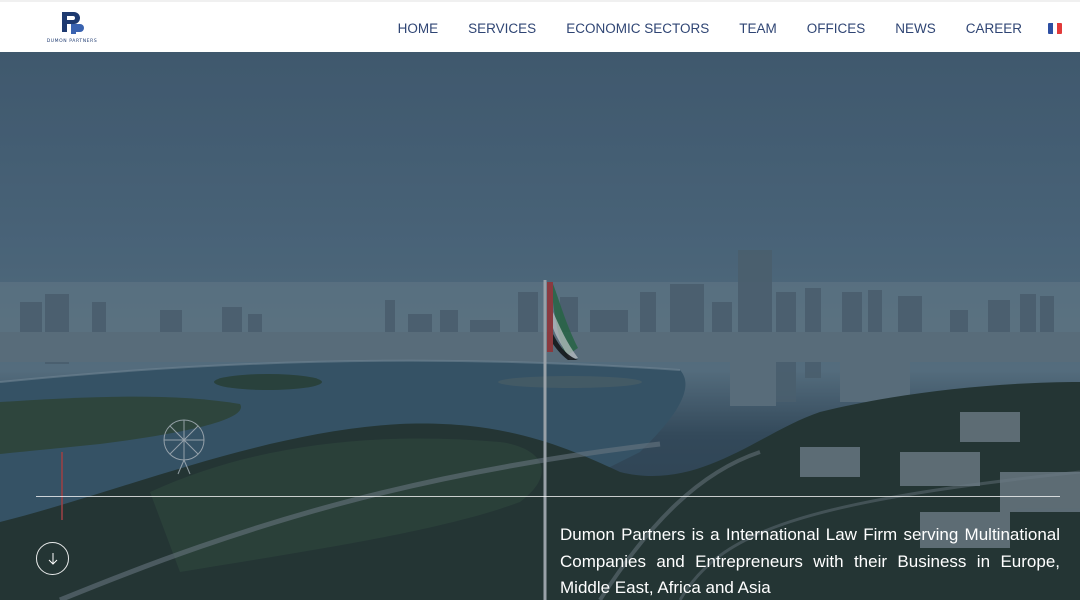 This screenshot has width=1080, height=600. What do you see at coordinates (72, 41) in the screenshot?
I see `brand-name: DUMON PARTNERS` at bounding box center [72, 41].